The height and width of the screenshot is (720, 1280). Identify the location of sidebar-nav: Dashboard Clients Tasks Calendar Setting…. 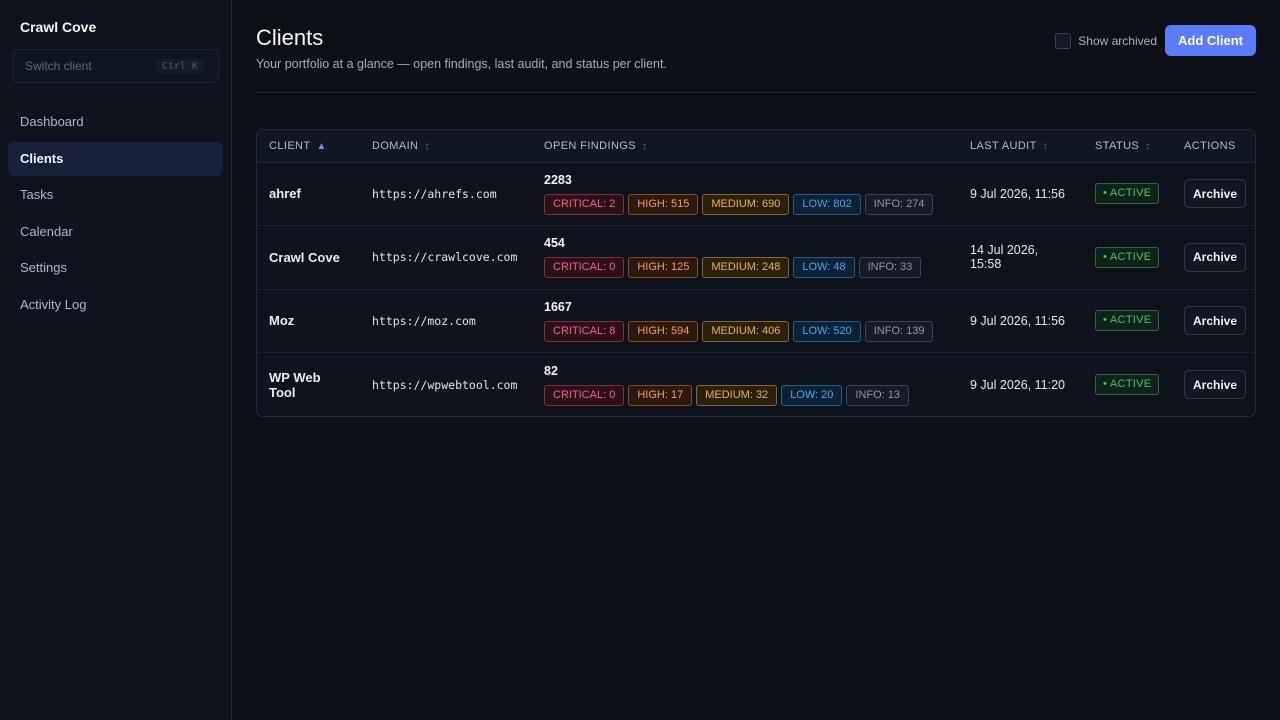
(115, 213).